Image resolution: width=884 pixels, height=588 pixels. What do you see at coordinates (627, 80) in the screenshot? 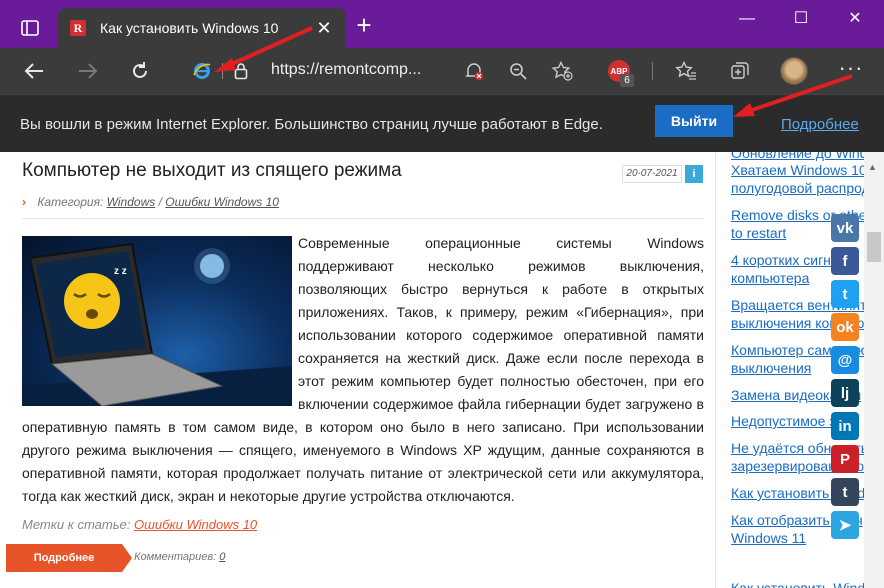
I see `adblock-count-badge: 6` at bounding box center [627, 80].